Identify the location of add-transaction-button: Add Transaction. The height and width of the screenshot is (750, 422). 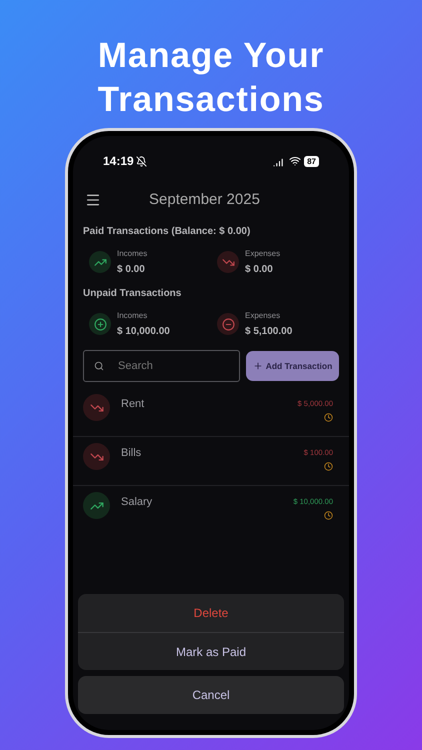
(292, 366).